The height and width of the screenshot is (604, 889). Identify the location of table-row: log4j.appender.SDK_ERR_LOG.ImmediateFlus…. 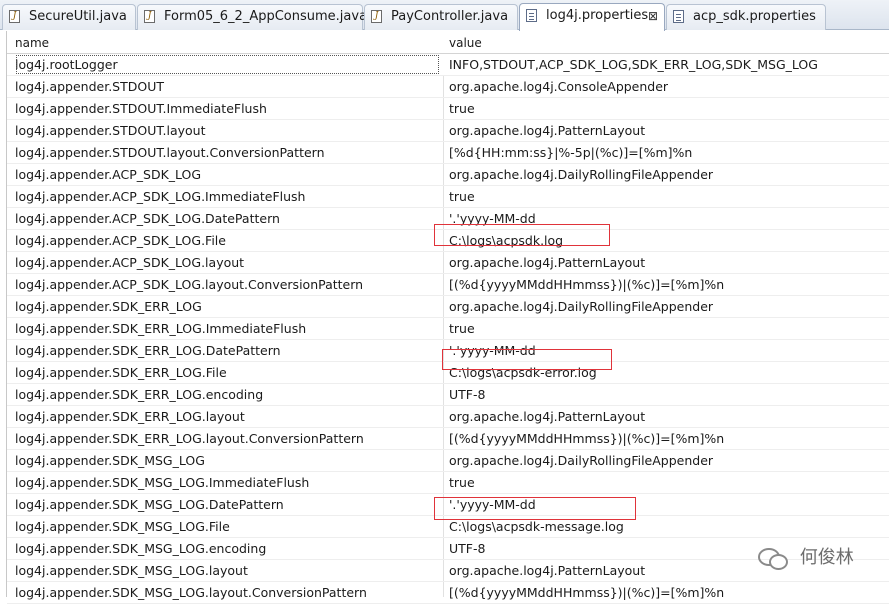
(448, 329).